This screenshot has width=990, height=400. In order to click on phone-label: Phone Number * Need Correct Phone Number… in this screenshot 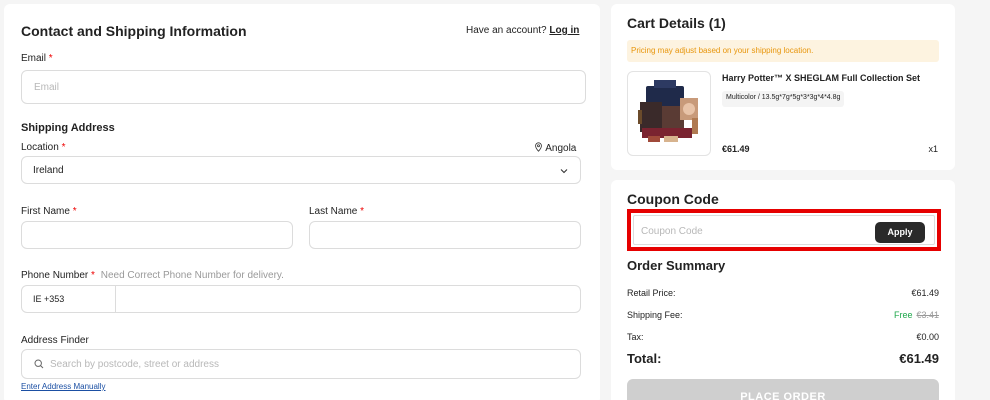, I will do `click(152, 275)`.